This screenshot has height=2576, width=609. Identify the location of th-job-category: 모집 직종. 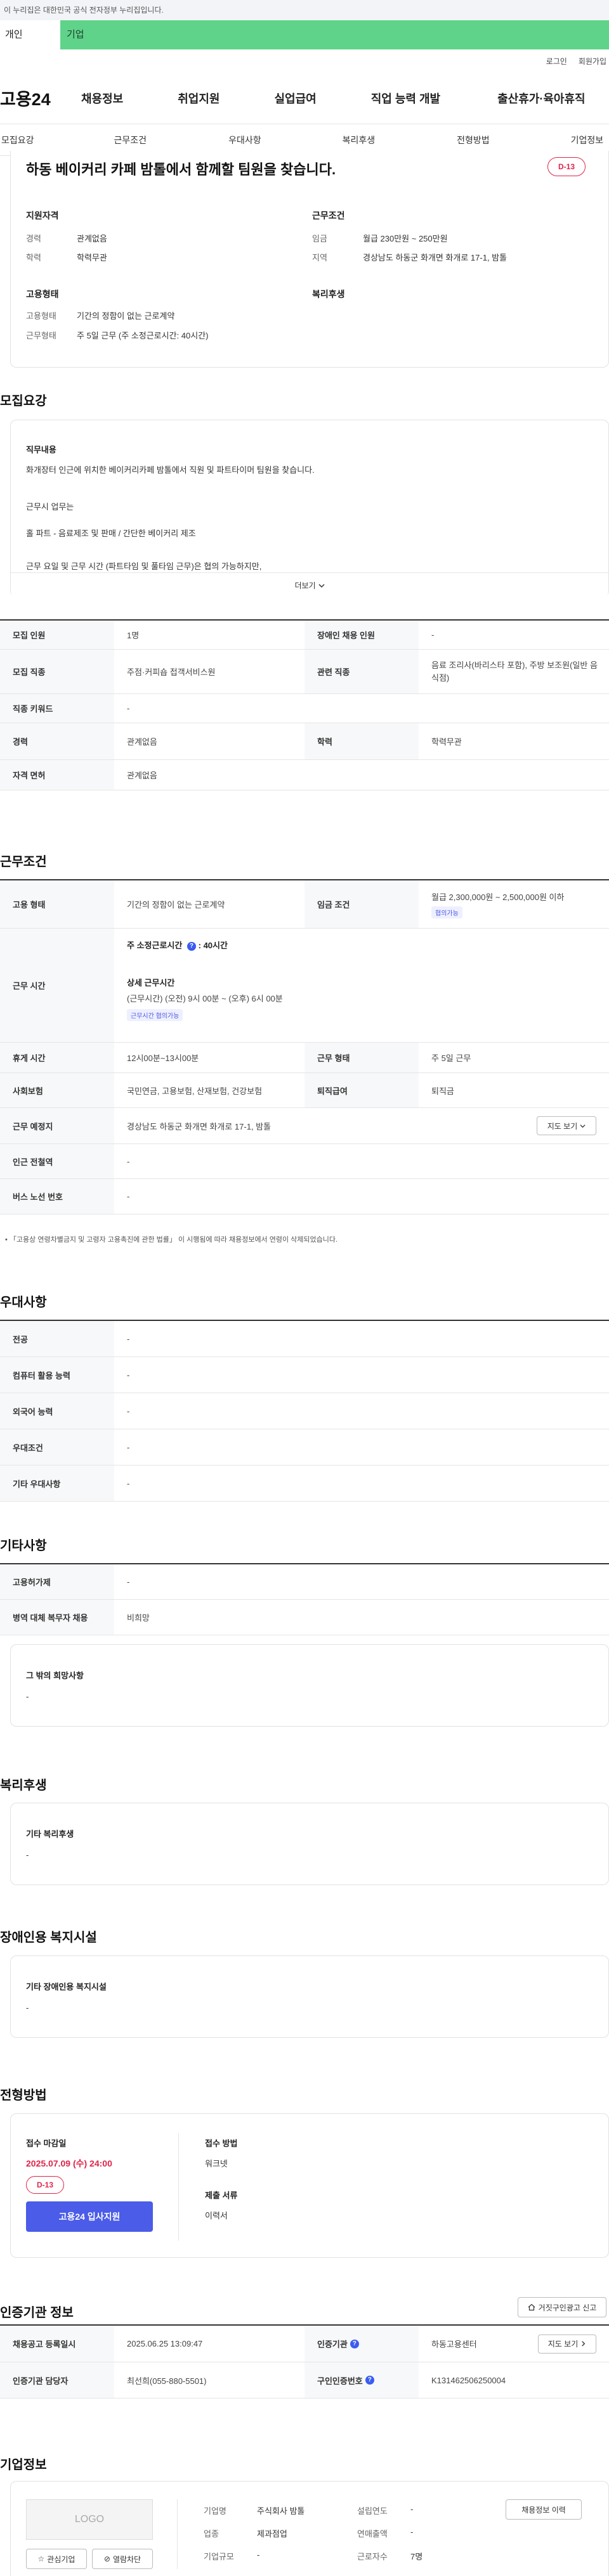
(57, 671).